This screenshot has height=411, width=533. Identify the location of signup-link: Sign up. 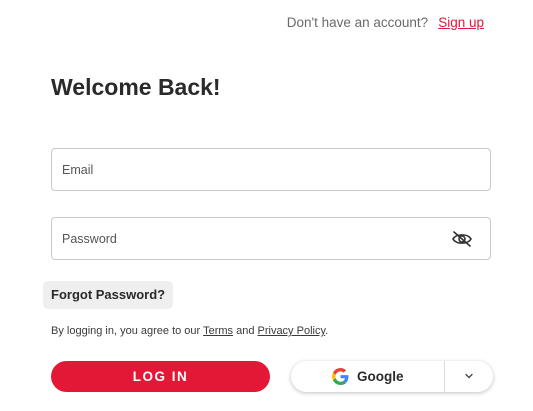
(461, 22).